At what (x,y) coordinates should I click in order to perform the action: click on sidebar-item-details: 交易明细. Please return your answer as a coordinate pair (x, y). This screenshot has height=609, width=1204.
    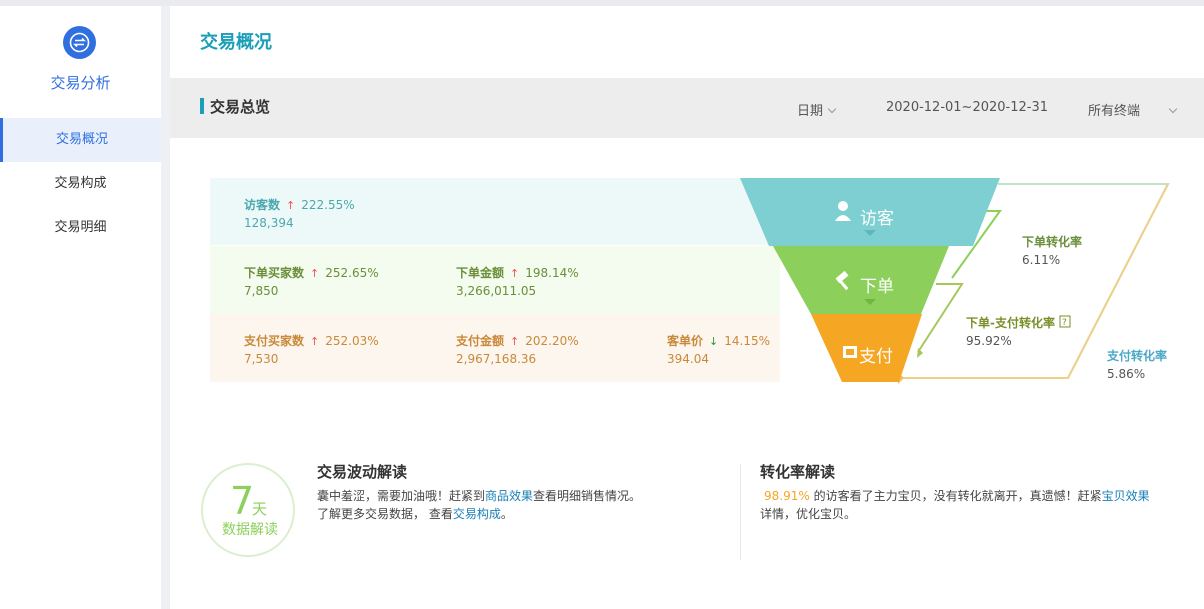
    Looking at the image, I should click on (80, 228).